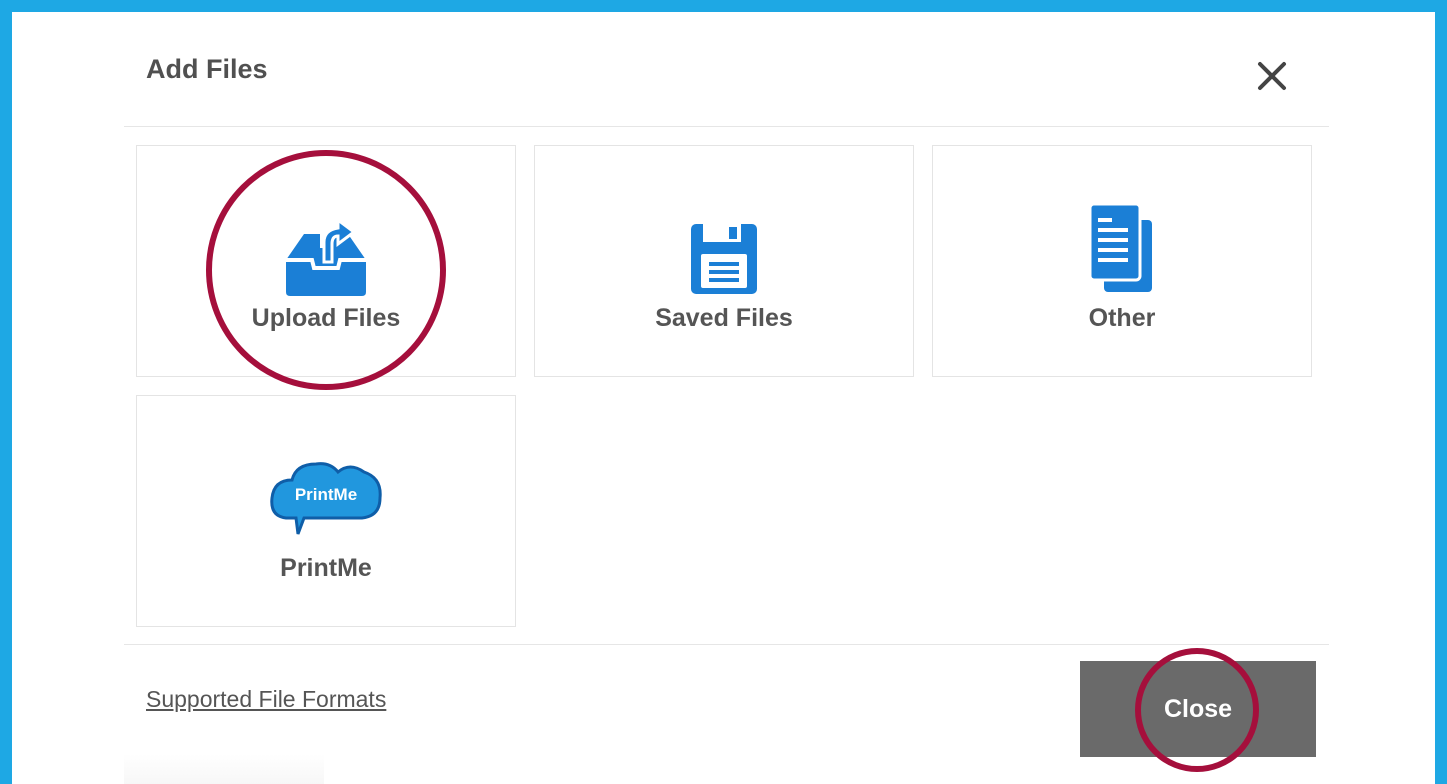  I want to click on documents-icon, so click(1122, 221).